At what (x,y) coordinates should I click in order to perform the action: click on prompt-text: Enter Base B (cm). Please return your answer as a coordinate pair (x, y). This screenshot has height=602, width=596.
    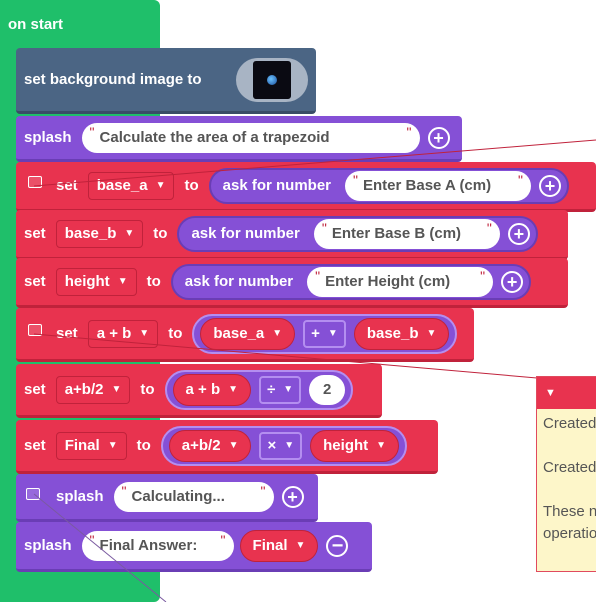
    Looking at the image, I should click on (396, 233).